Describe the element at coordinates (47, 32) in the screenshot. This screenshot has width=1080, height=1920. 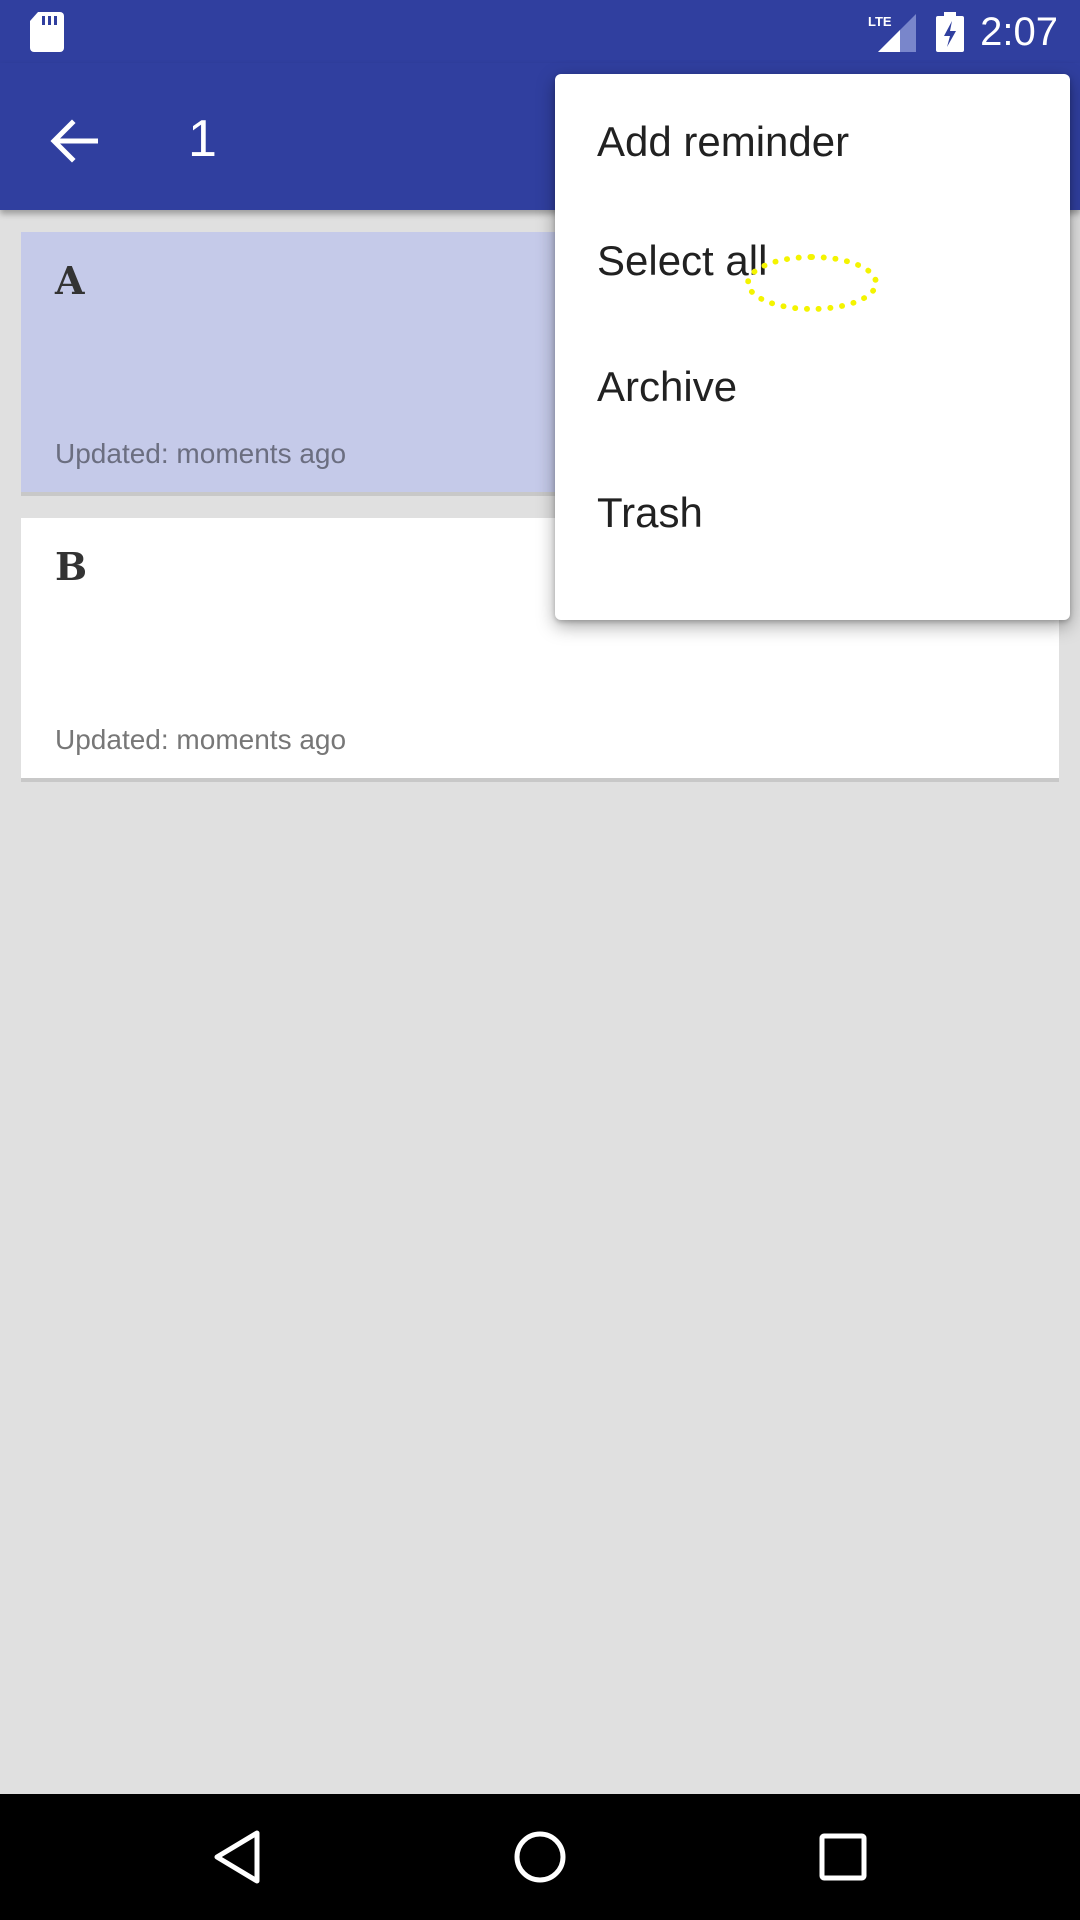
I see `sd-card-icon` at that location.